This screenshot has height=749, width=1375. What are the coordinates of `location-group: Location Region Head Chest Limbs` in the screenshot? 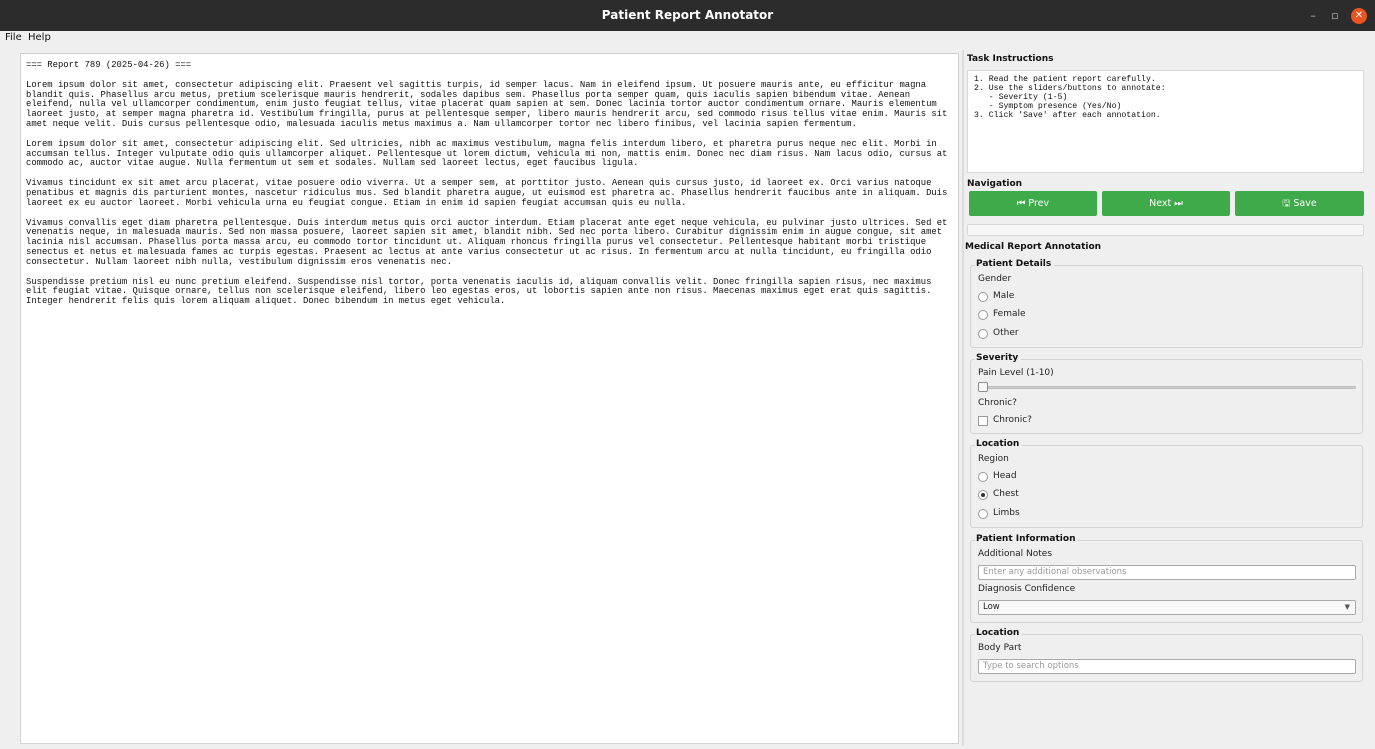 It's located at (1166, 483).